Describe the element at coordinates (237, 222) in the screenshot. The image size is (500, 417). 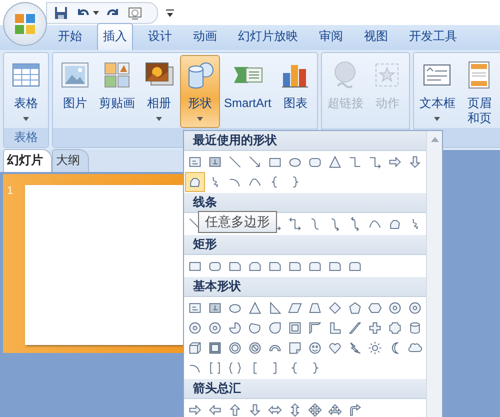
I see `tooltip: 任意多边形` at that location.